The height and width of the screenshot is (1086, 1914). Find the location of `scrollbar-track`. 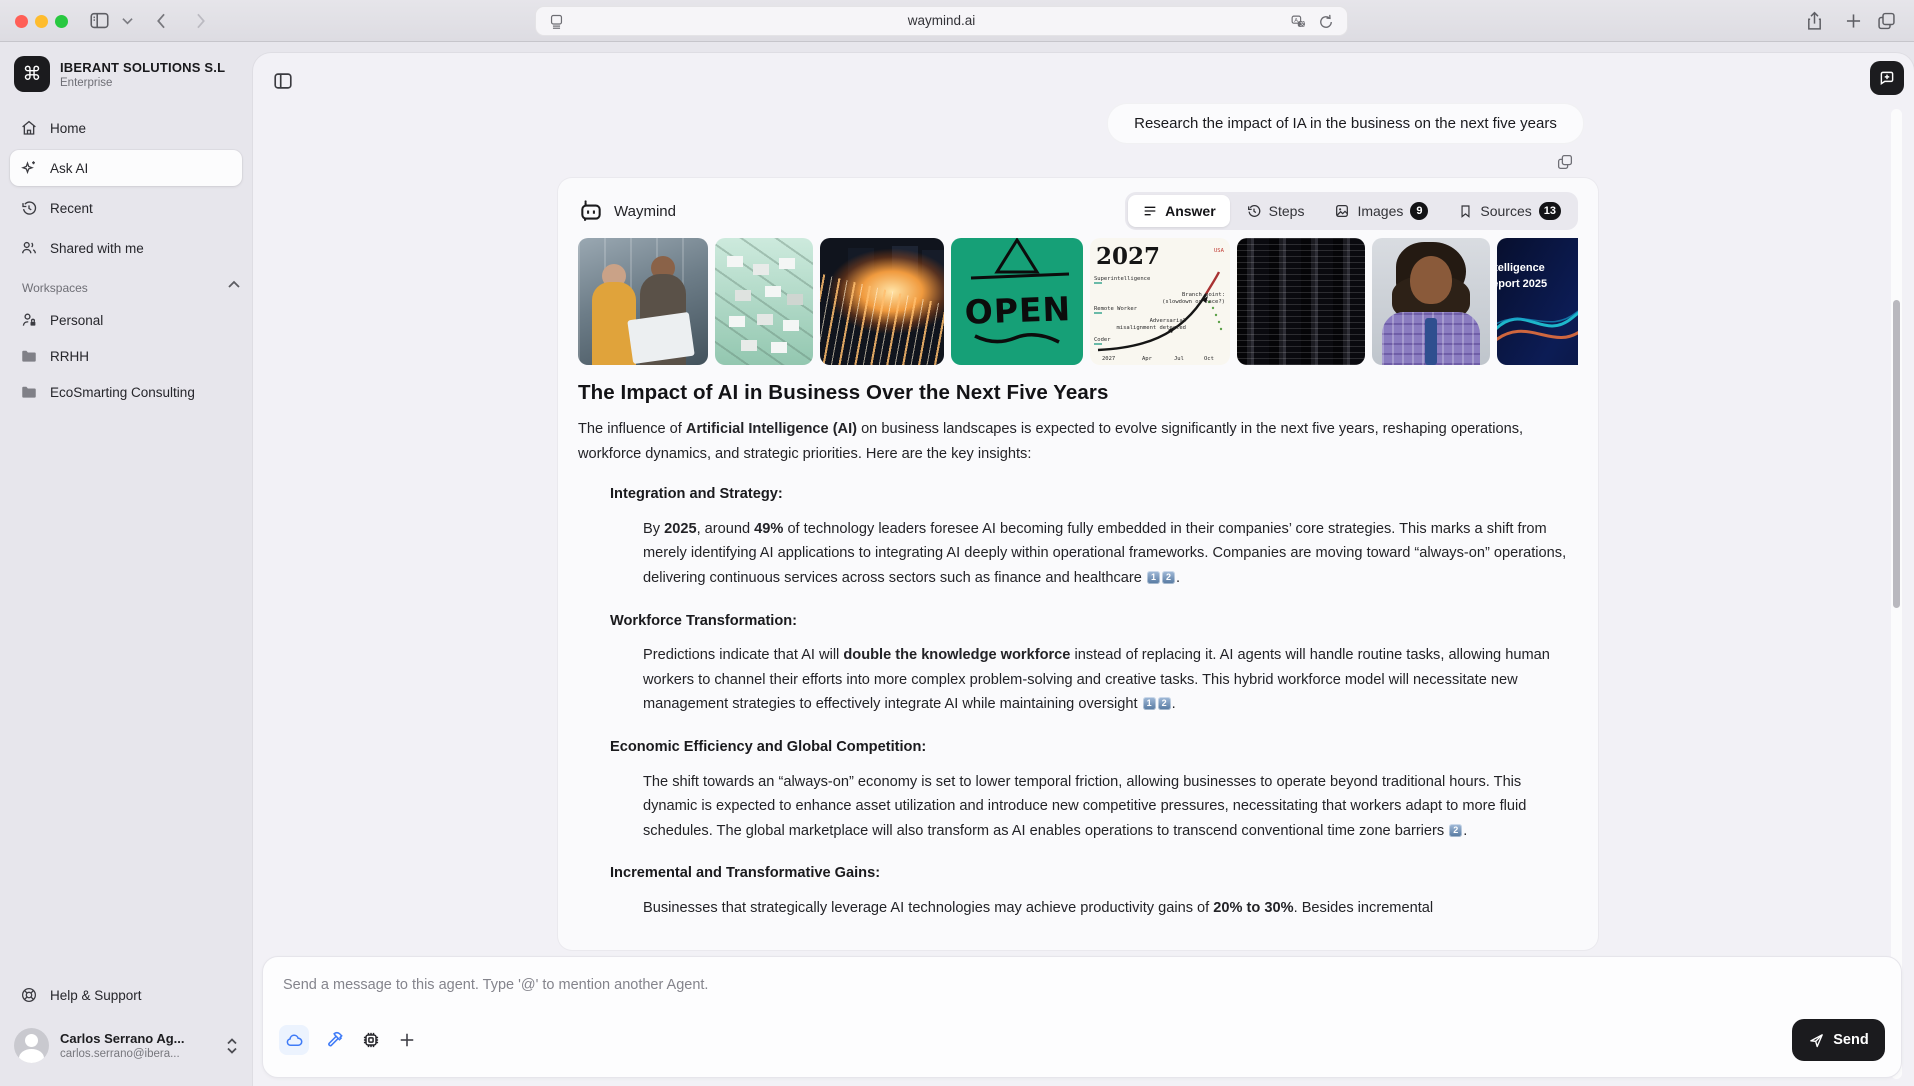

scrollbar-track is located at coordinates (1896, 594).